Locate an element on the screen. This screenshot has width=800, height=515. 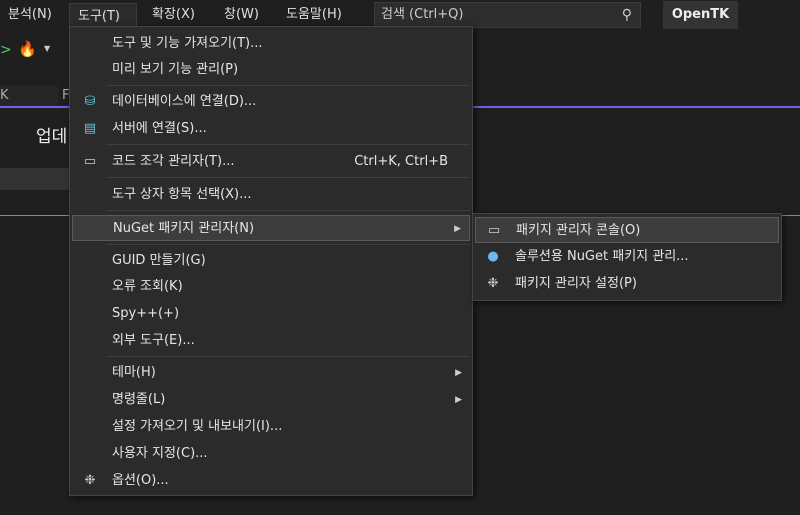
hot-reload-icon: 🔥 is located at coordinates (27, 49).